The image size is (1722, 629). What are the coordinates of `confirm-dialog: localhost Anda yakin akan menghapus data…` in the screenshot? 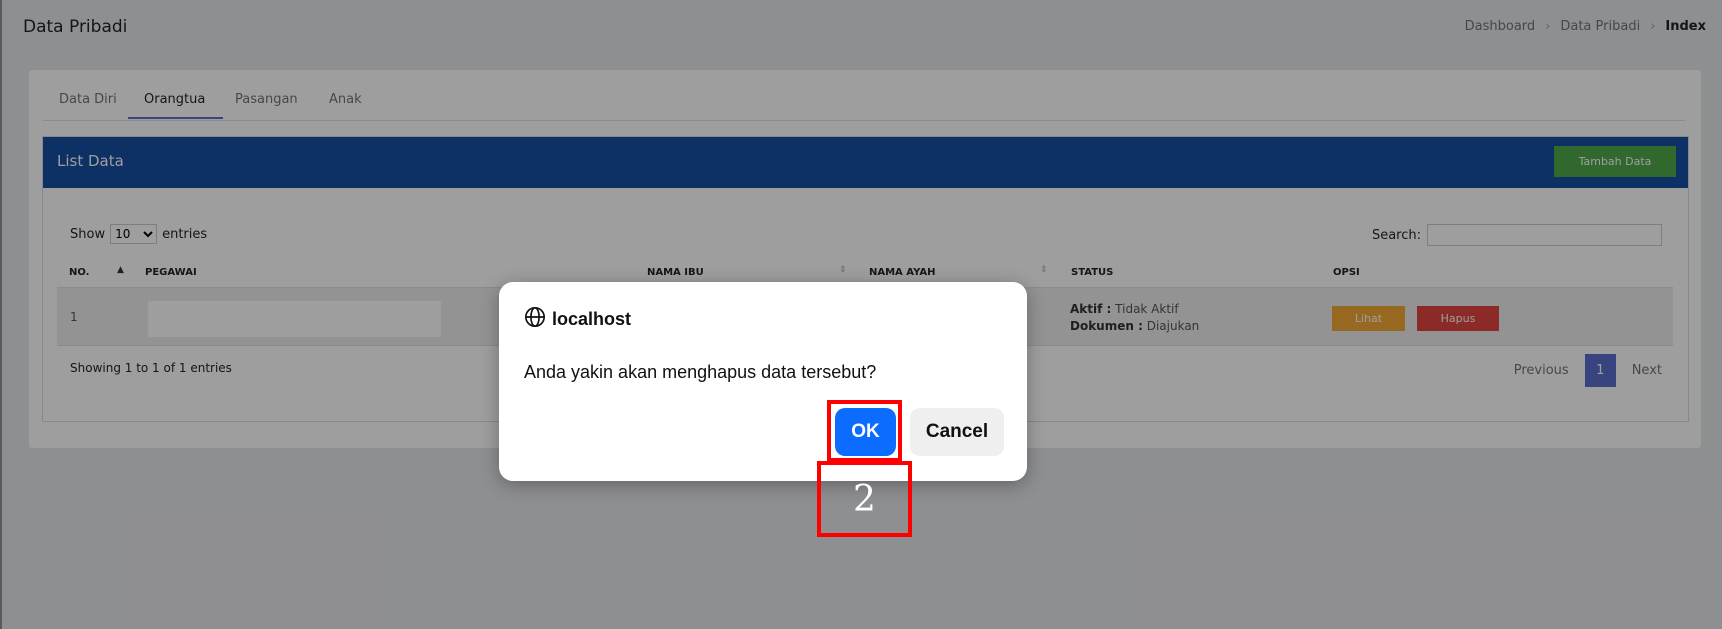 It's located at (763, 381).